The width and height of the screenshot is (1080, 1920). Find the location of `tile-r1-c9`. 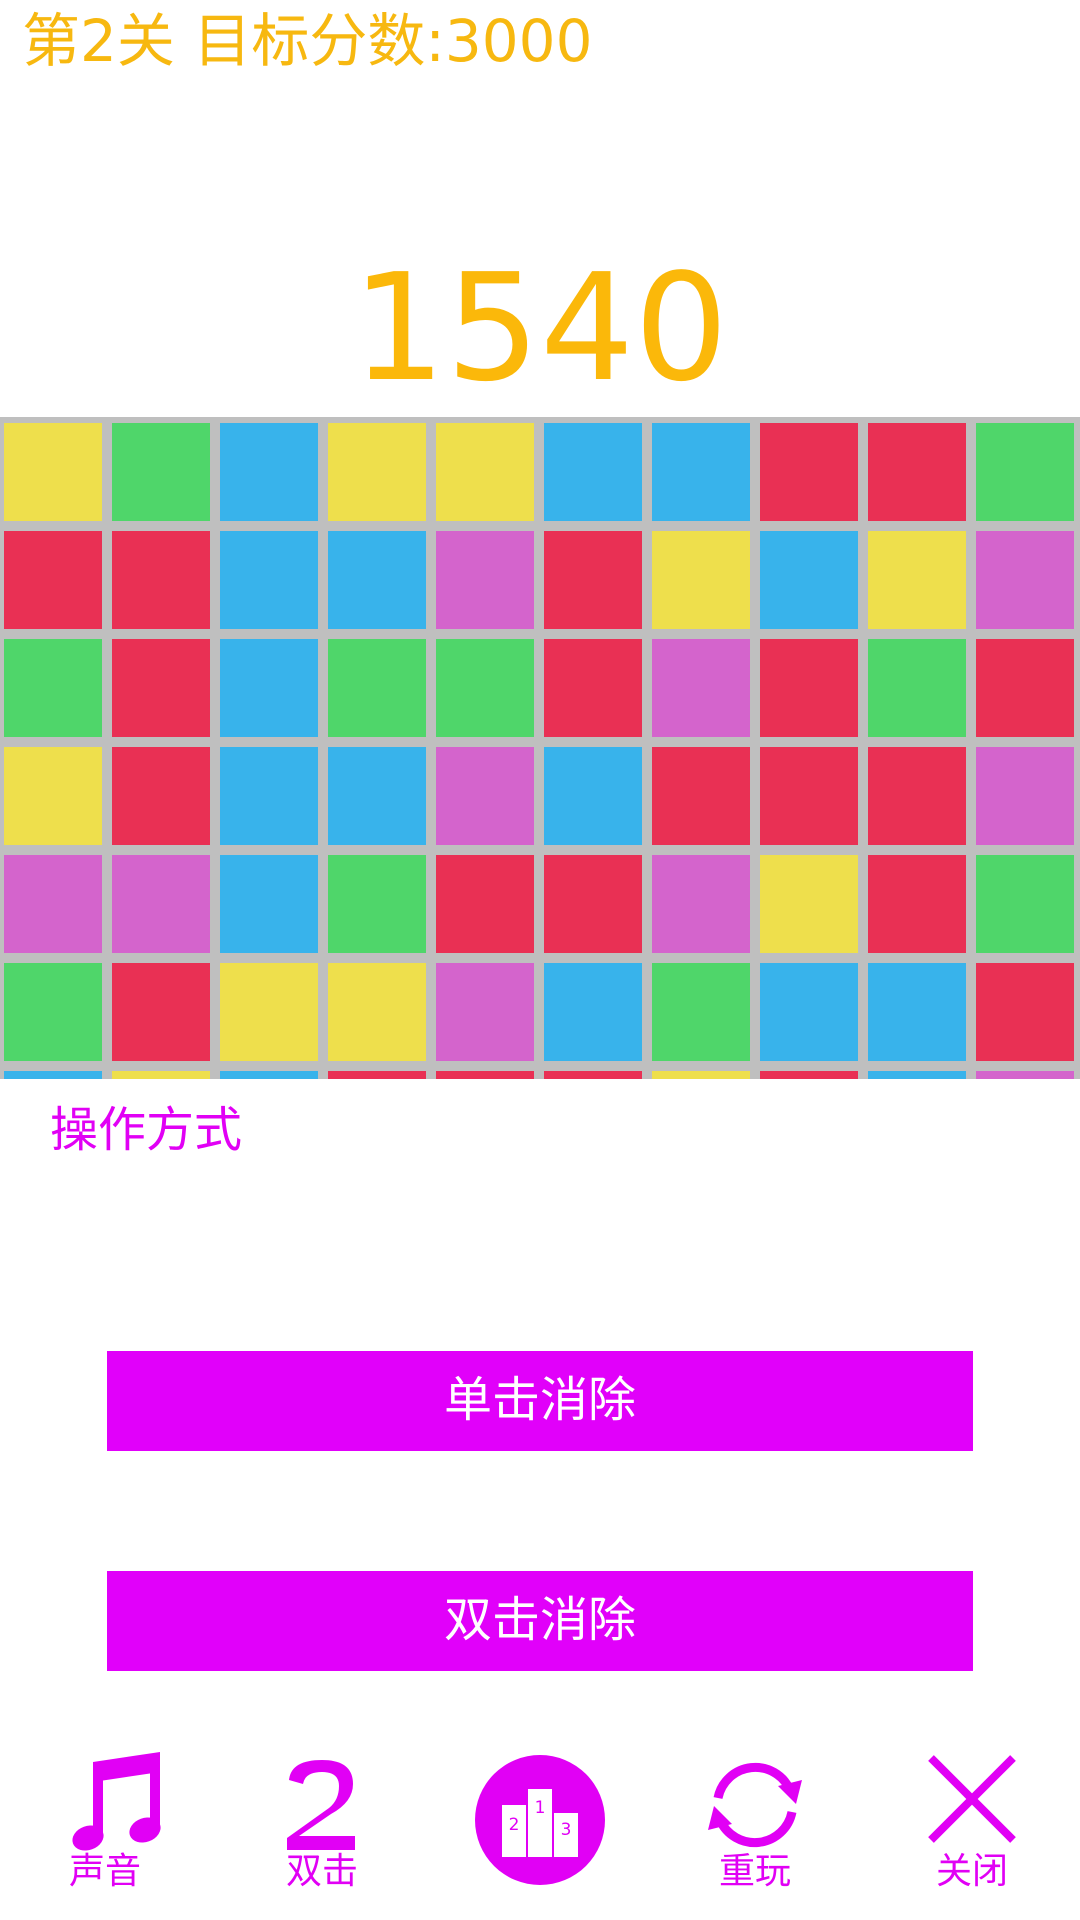

tile-r1-c9 is located at coordinates (917, 472).